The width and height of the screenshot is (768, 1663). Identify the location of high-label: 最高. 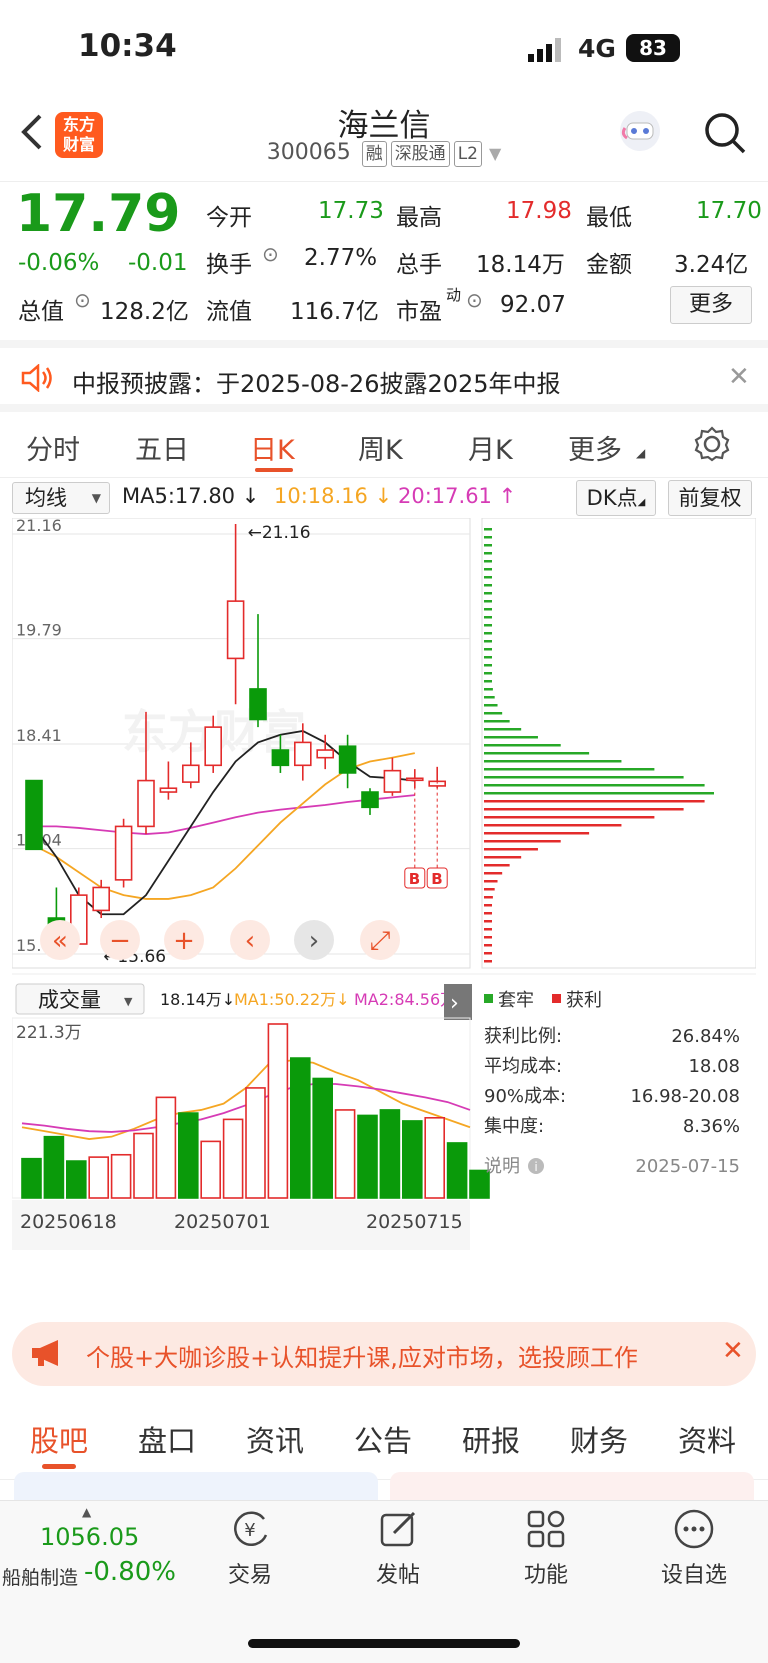
(419, 218).